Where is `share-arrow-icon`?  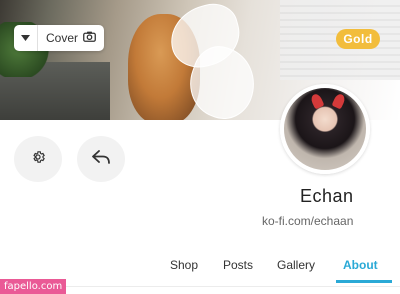 share-arrow-icon is located at coordinates (101, 159).